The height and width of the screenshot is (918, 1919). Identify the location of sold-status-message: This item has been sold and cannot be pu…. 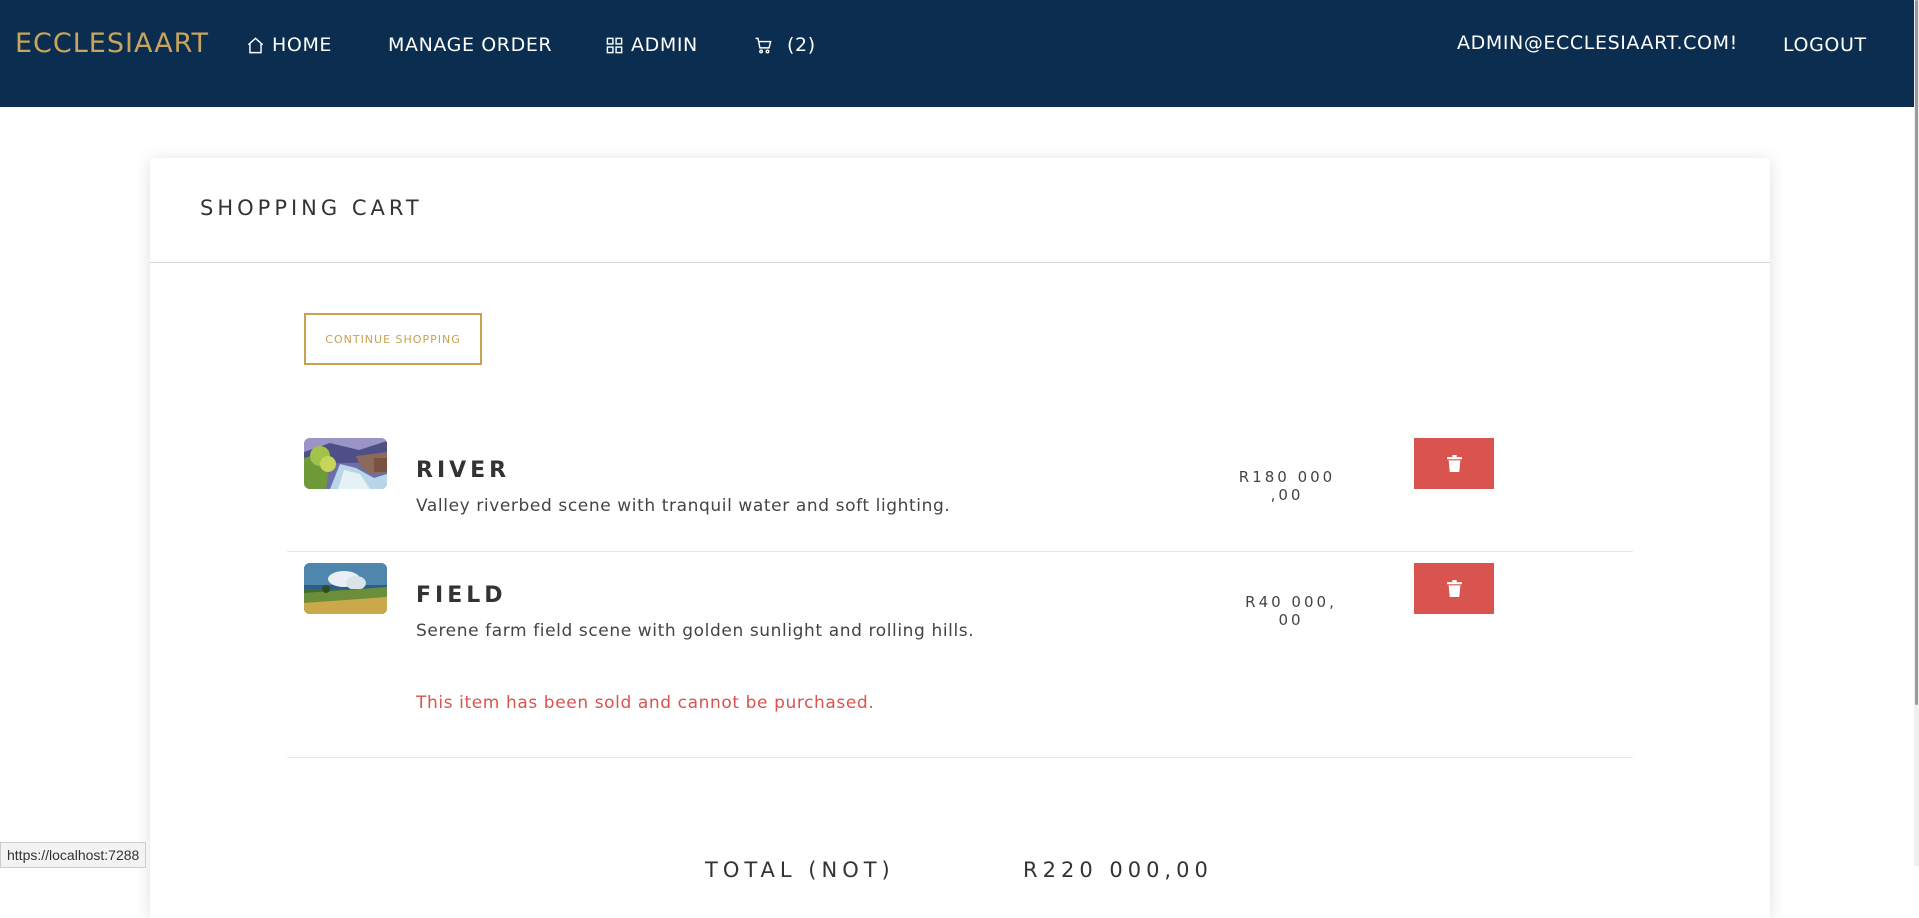
(645, 703).